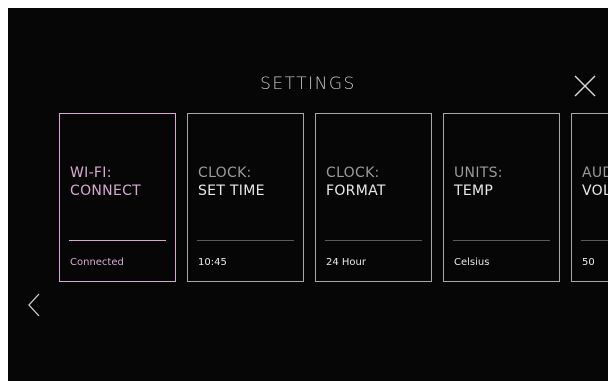  I want to click on card-clock-format: CLOCK: FORMAT 24 Hour, so click(373, 197).